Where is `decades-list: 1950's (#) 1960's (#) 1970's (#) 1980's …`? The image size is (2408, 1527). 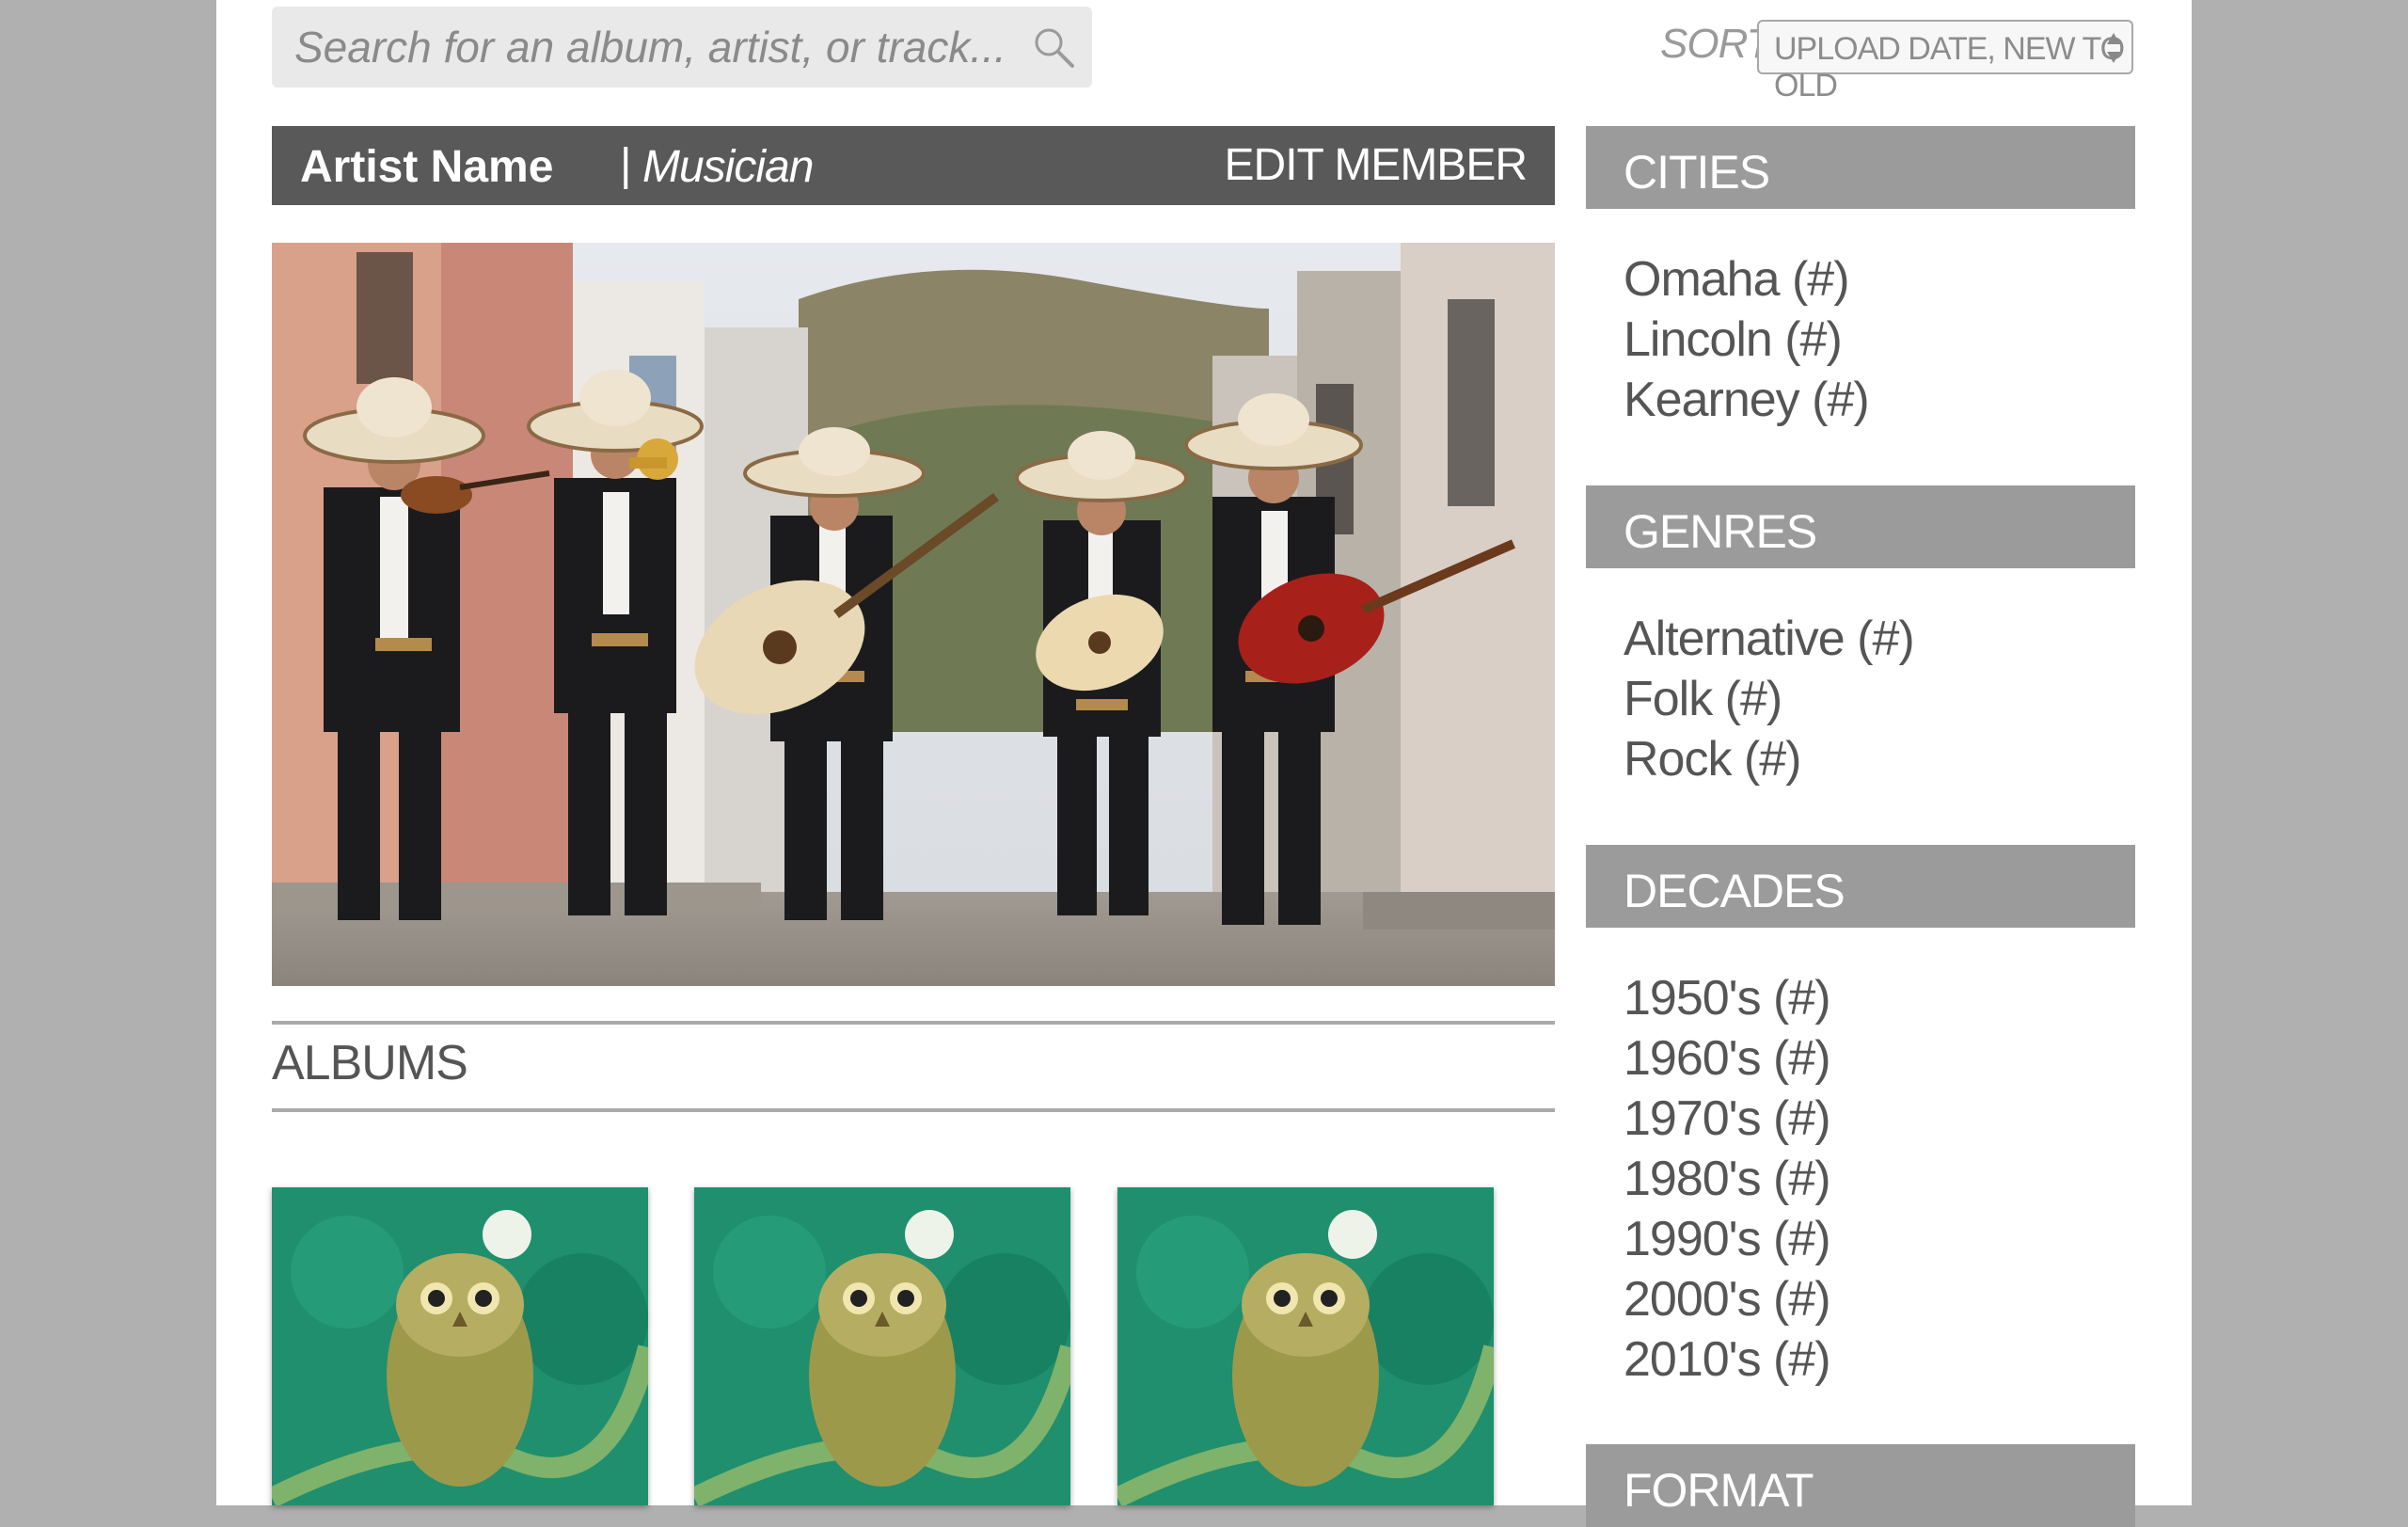
decades-list: 1950's (#) 1960's (#) 1970's (#) 1980's … is located at coordinates (1728, 1179).